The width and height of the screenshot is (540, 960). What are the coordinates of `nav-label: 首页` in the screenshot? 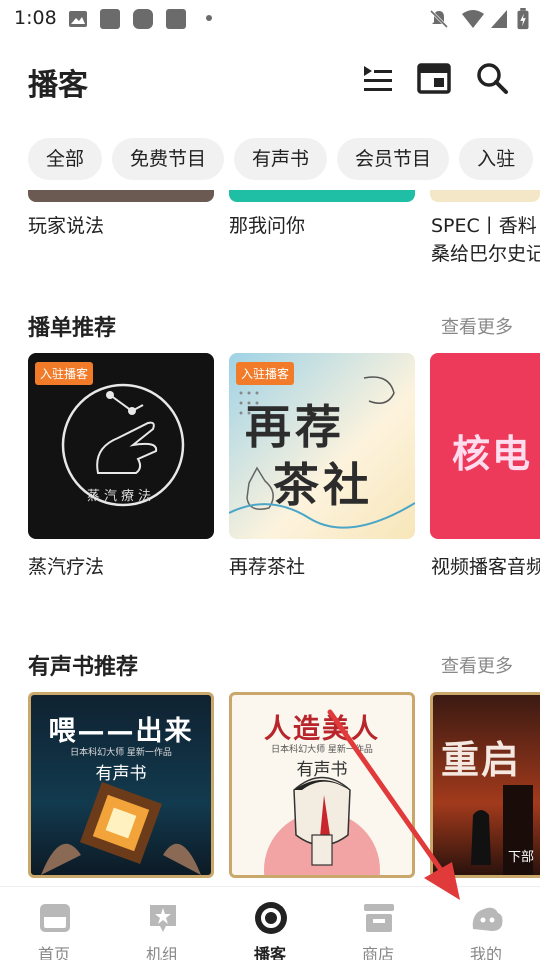 It's located at (53, 952).